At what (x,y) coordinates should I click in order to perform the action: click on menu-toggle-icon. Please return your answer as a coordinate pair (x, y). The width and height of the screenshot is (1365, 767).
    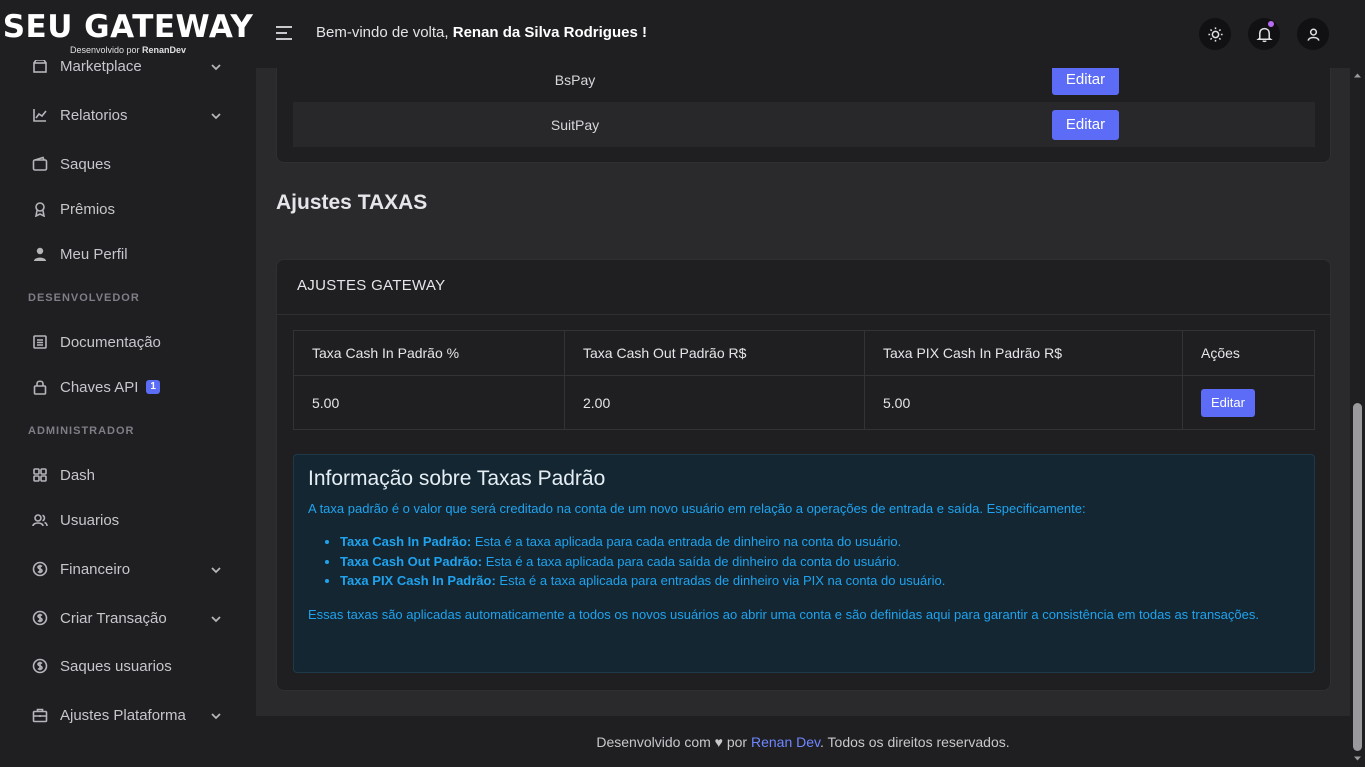
    Looking at the image, I should click on (284, 33).